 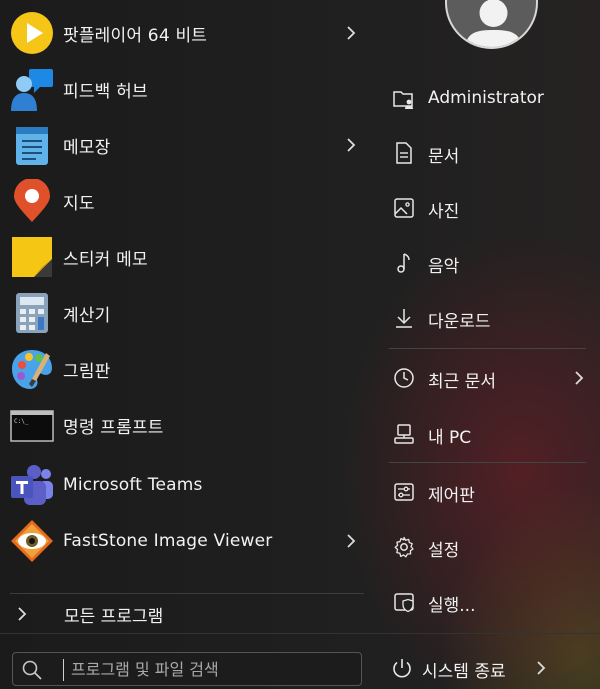 I want to click on app-item-sticky-notes: 스티커 메모, so click(x=187, y=257).